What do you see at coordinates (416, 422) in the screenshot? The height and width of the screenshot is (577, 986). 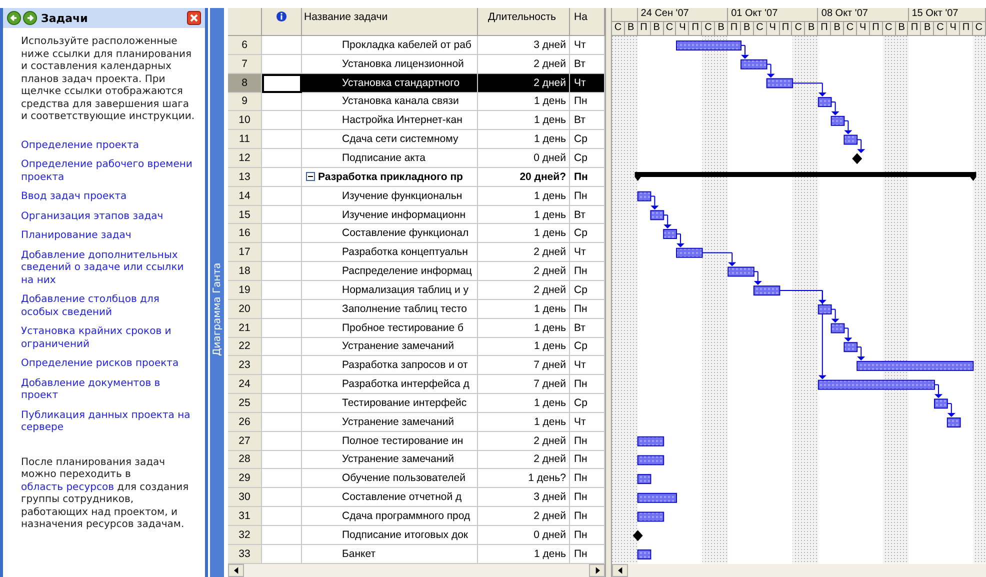 I see `task-row: 26 Устранение замечаний 1 день Чт` at bounding box center [416, 422].